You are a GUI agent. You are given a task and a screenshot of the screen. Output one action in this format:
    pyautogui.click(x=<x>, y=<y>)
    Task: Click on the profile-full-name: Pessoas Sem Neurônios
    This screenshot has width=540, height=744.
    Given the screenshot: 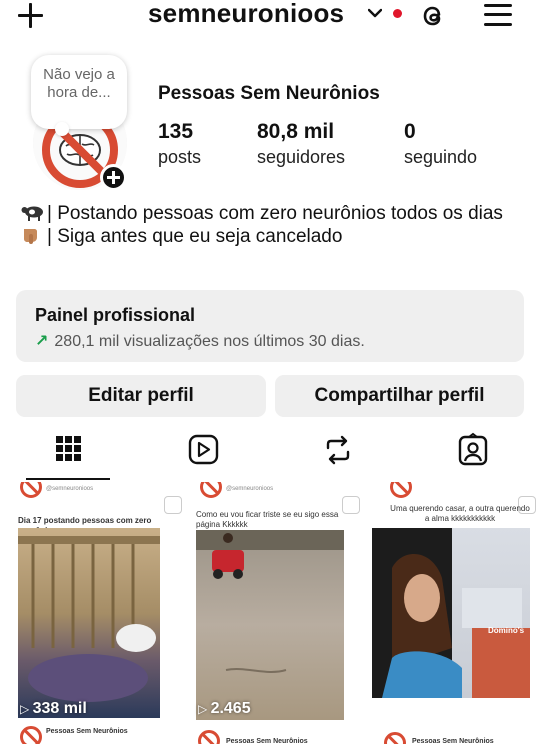 What is the action you would take?
    pyautogui.click(x=269, y=93)
    